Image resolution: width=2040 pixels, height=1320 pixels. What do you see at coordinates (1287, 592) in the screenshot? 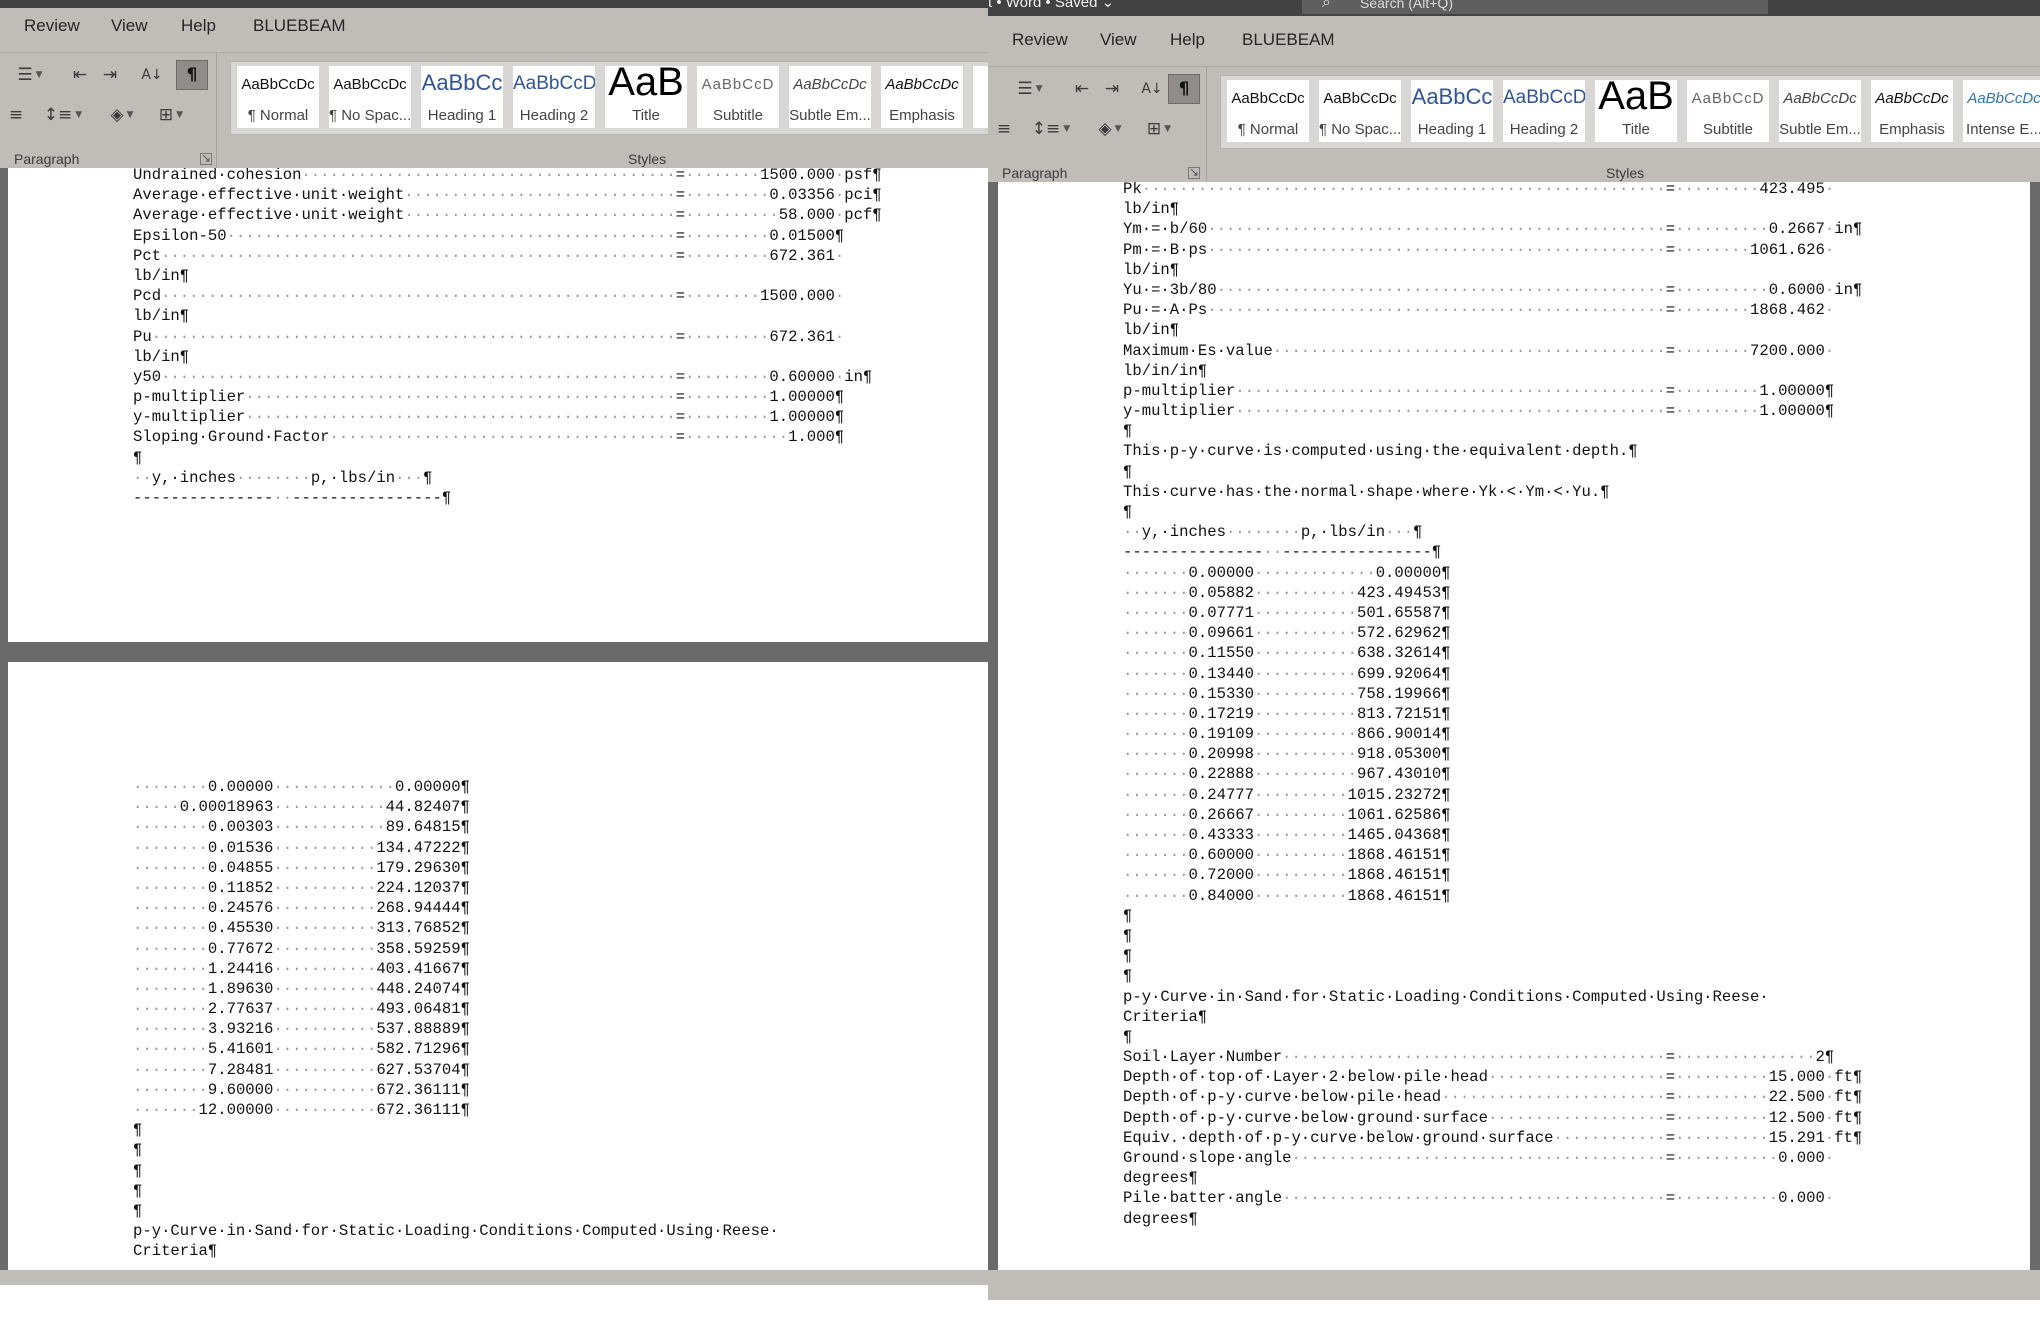
I see `table-row: ·······0.05882···········423.49453¶` at bounding box center [1287, 592].